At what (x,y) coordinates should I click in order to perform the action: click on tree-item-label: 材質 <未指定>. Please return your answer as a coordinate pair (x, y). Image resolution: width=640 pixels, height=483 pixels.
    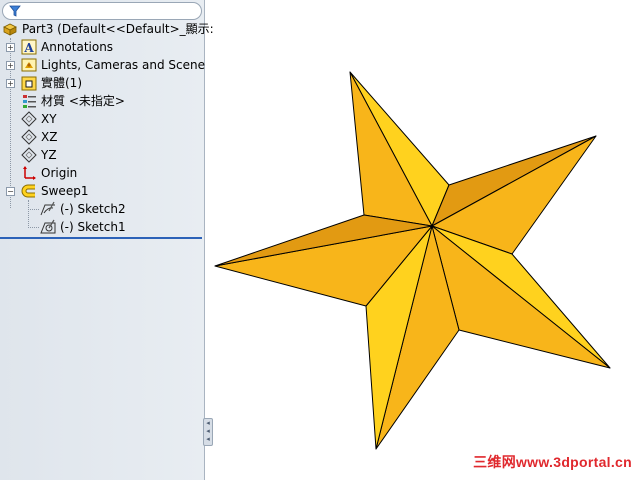
    Looking at the image, I should click on (83, 101).